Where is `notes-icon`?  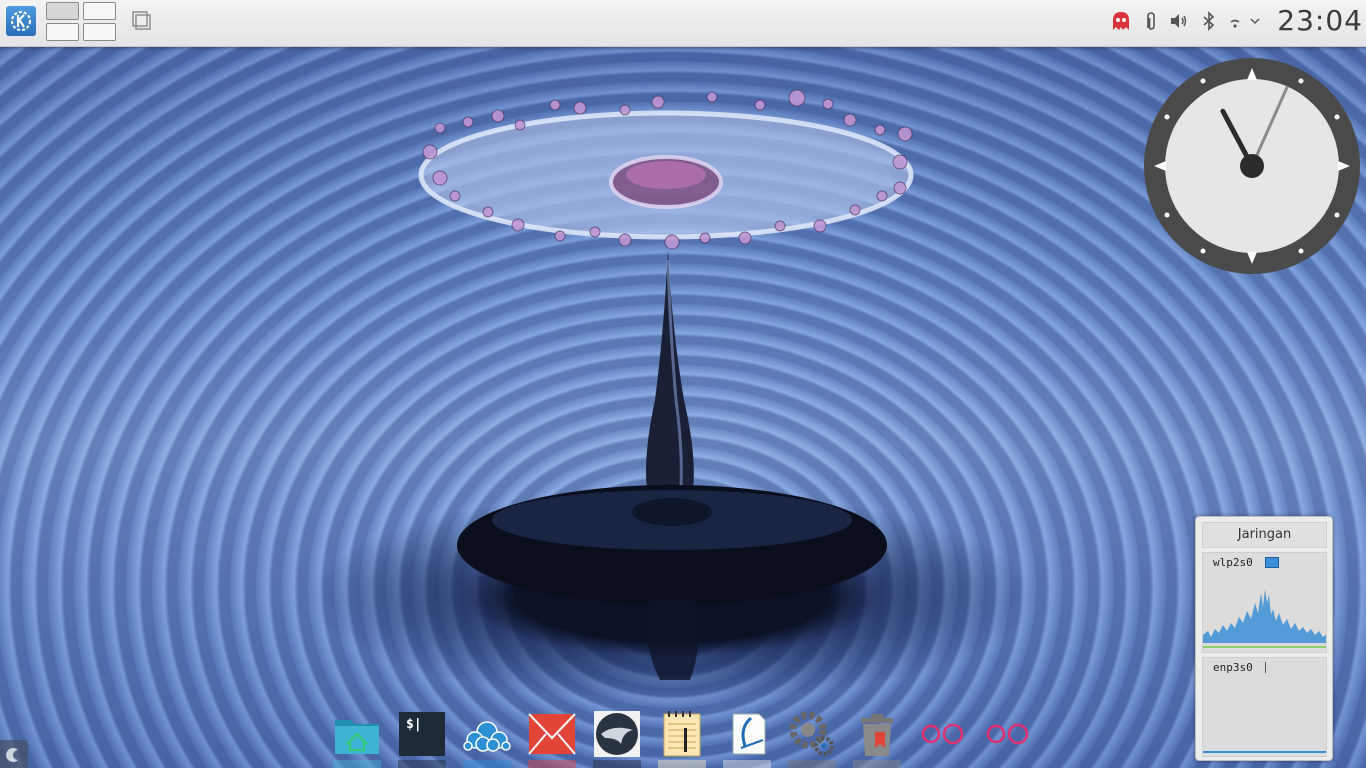 notes-icon is located at coordinates (682, 734).